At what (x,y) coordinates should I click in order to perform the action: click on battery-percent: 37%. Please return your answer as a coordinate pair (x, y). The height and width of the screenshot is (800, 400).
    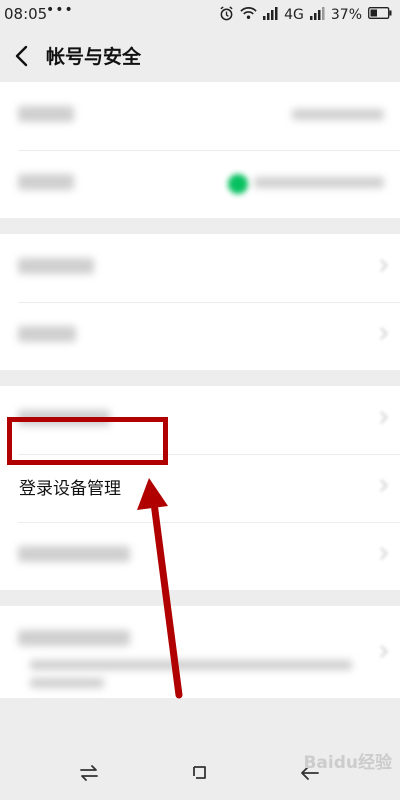
    Looking at the image, I should click on (346, 15).